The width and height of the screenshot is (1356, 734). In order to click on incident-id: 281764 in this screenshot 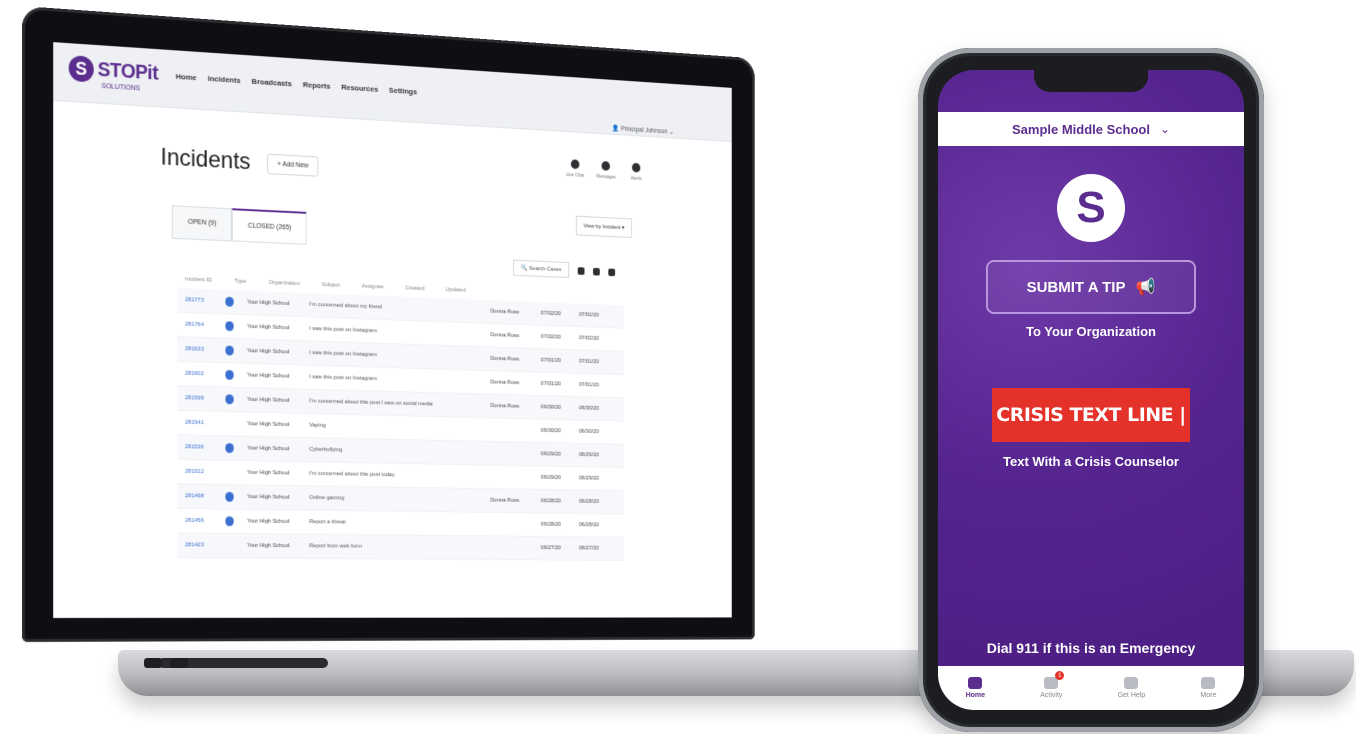, I will do `click(205, 325)`.